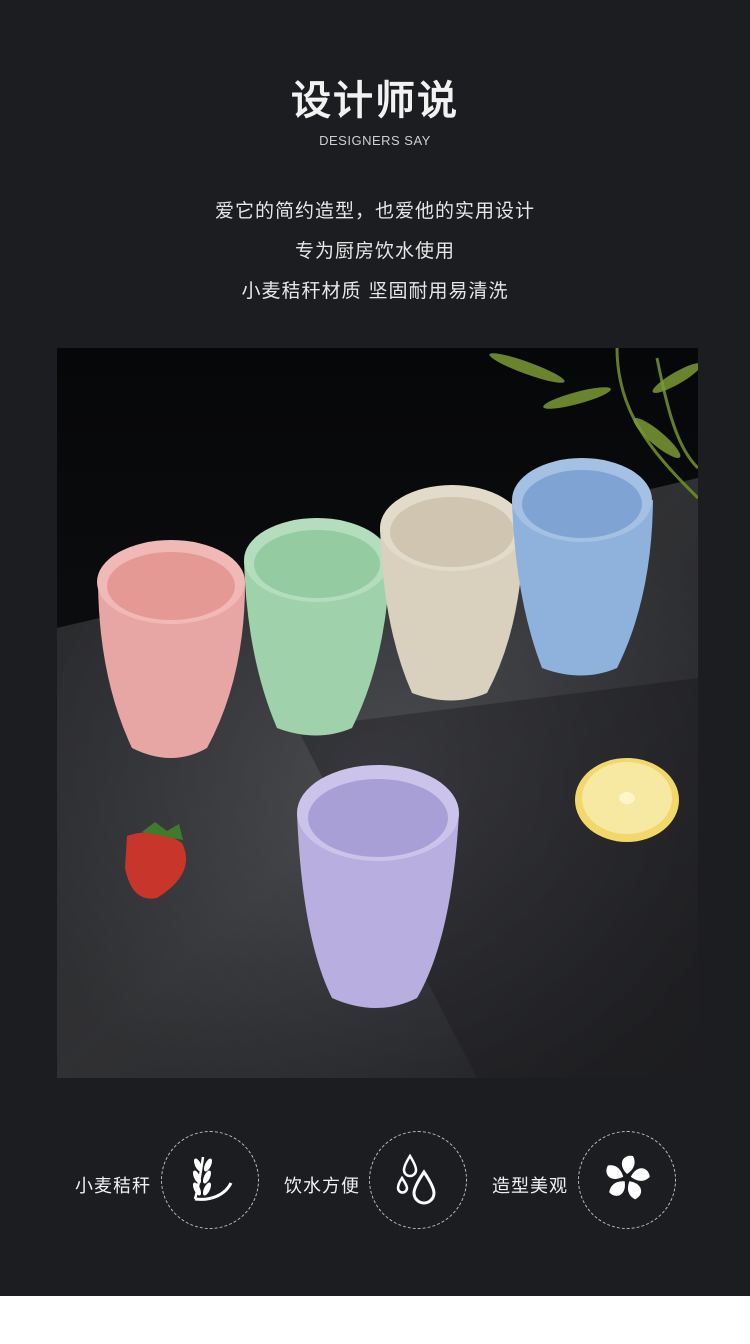 The image size is (750, 1344). I want to click on page-subtitle: DESIGNERS SAY, so click(375, 140).